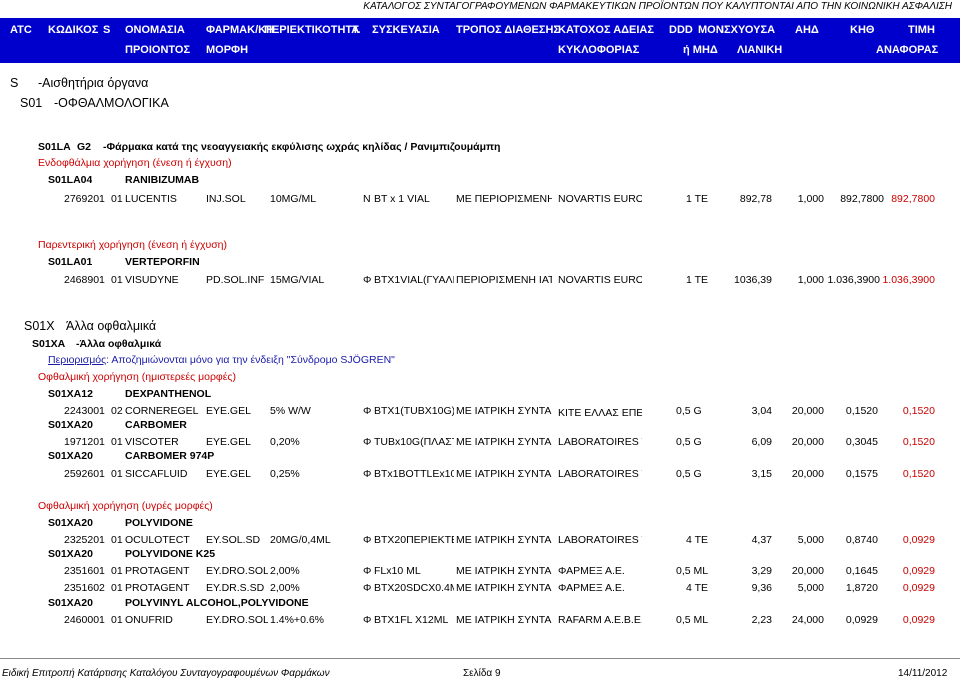 The width and height of the screenshot is (960, 683). I want to click on substance-name: VERTEPORFIN, so click(162, 262).